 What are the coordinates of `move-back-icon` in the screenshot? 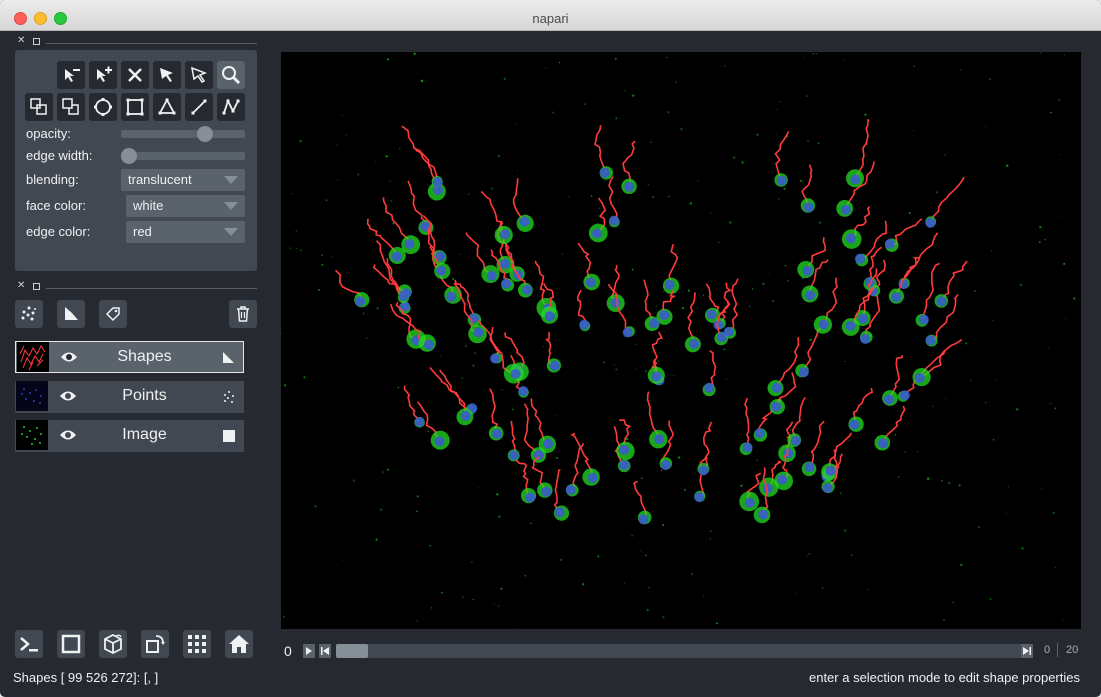 It's located at (39, 107).